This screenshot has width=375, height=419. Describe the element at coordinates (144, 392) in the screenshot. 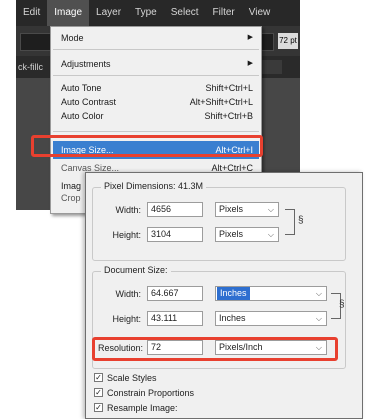

I see `constrain-proportions-checkbox: ✓ Constrain Proportions` at that location.